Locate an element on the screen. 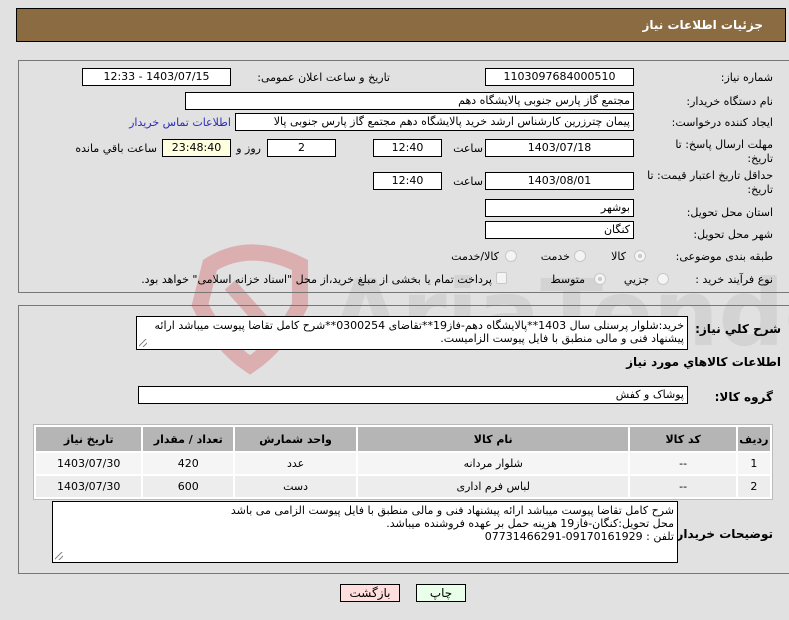  print-button: چاپ is located at coordinates (441, 593).